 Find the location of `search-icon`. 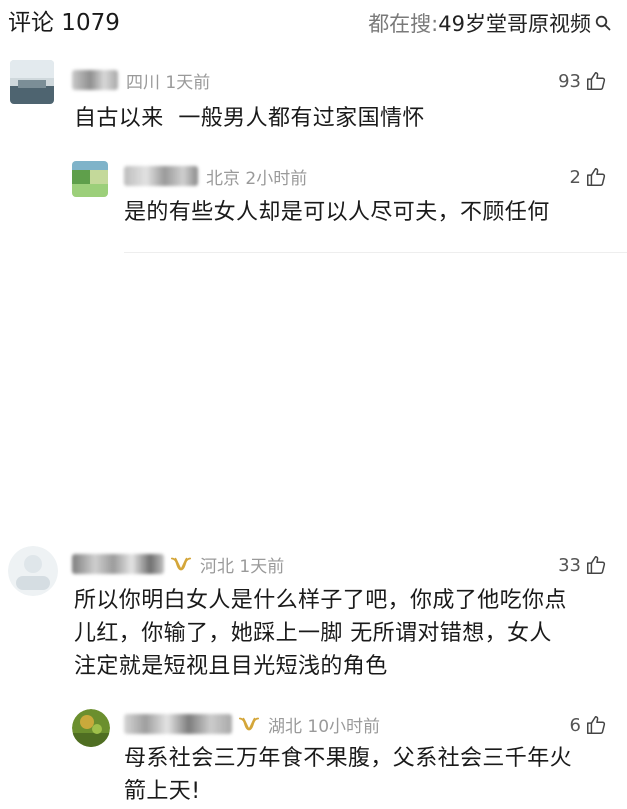

search-icon is located at coordinates (603, 23).